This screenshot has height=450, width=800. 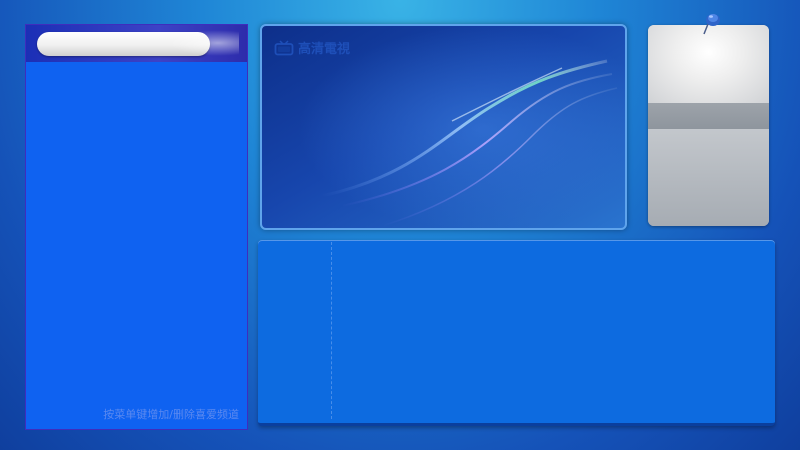 I want to click on epg-divider, so click(x=331, y=330).